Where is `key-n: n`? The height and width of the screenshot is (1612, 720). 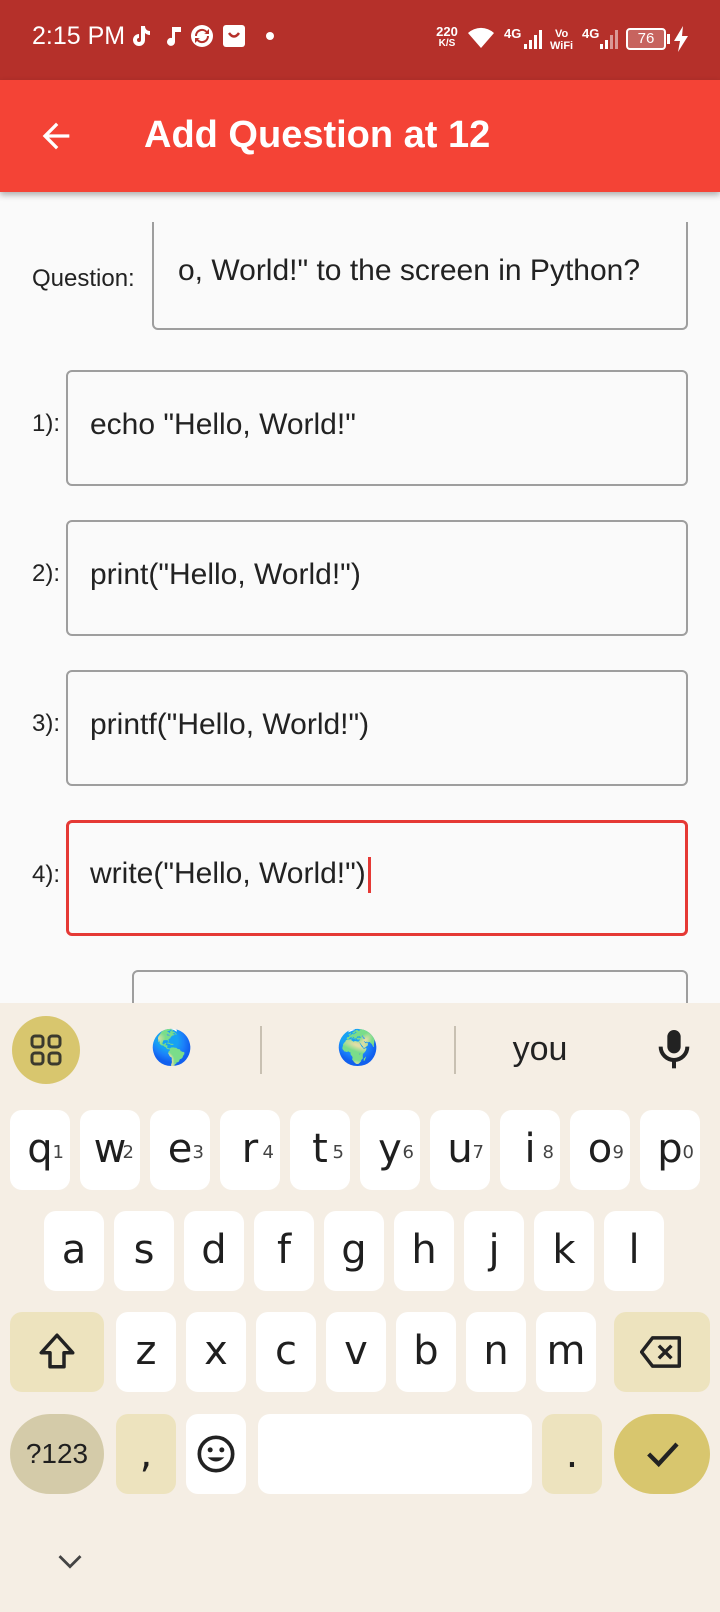
key-n: n is located at coordinates (496, 1352).